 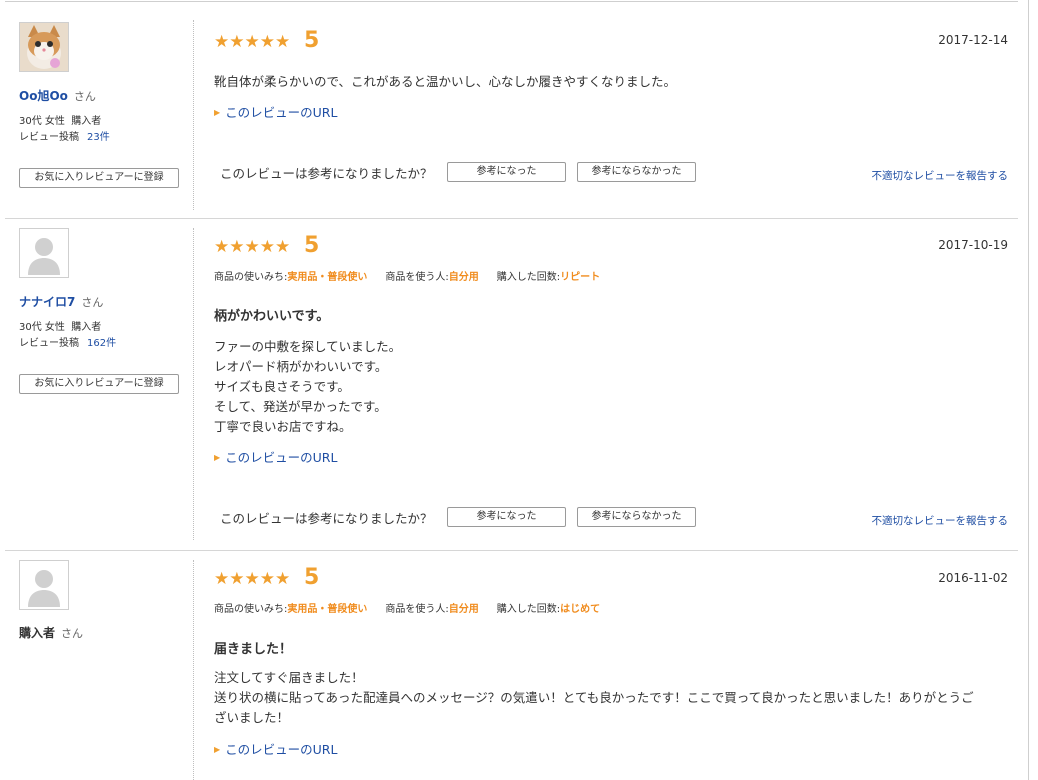 I want to click on review-title: 届きました！, so click(x=253, y=649).